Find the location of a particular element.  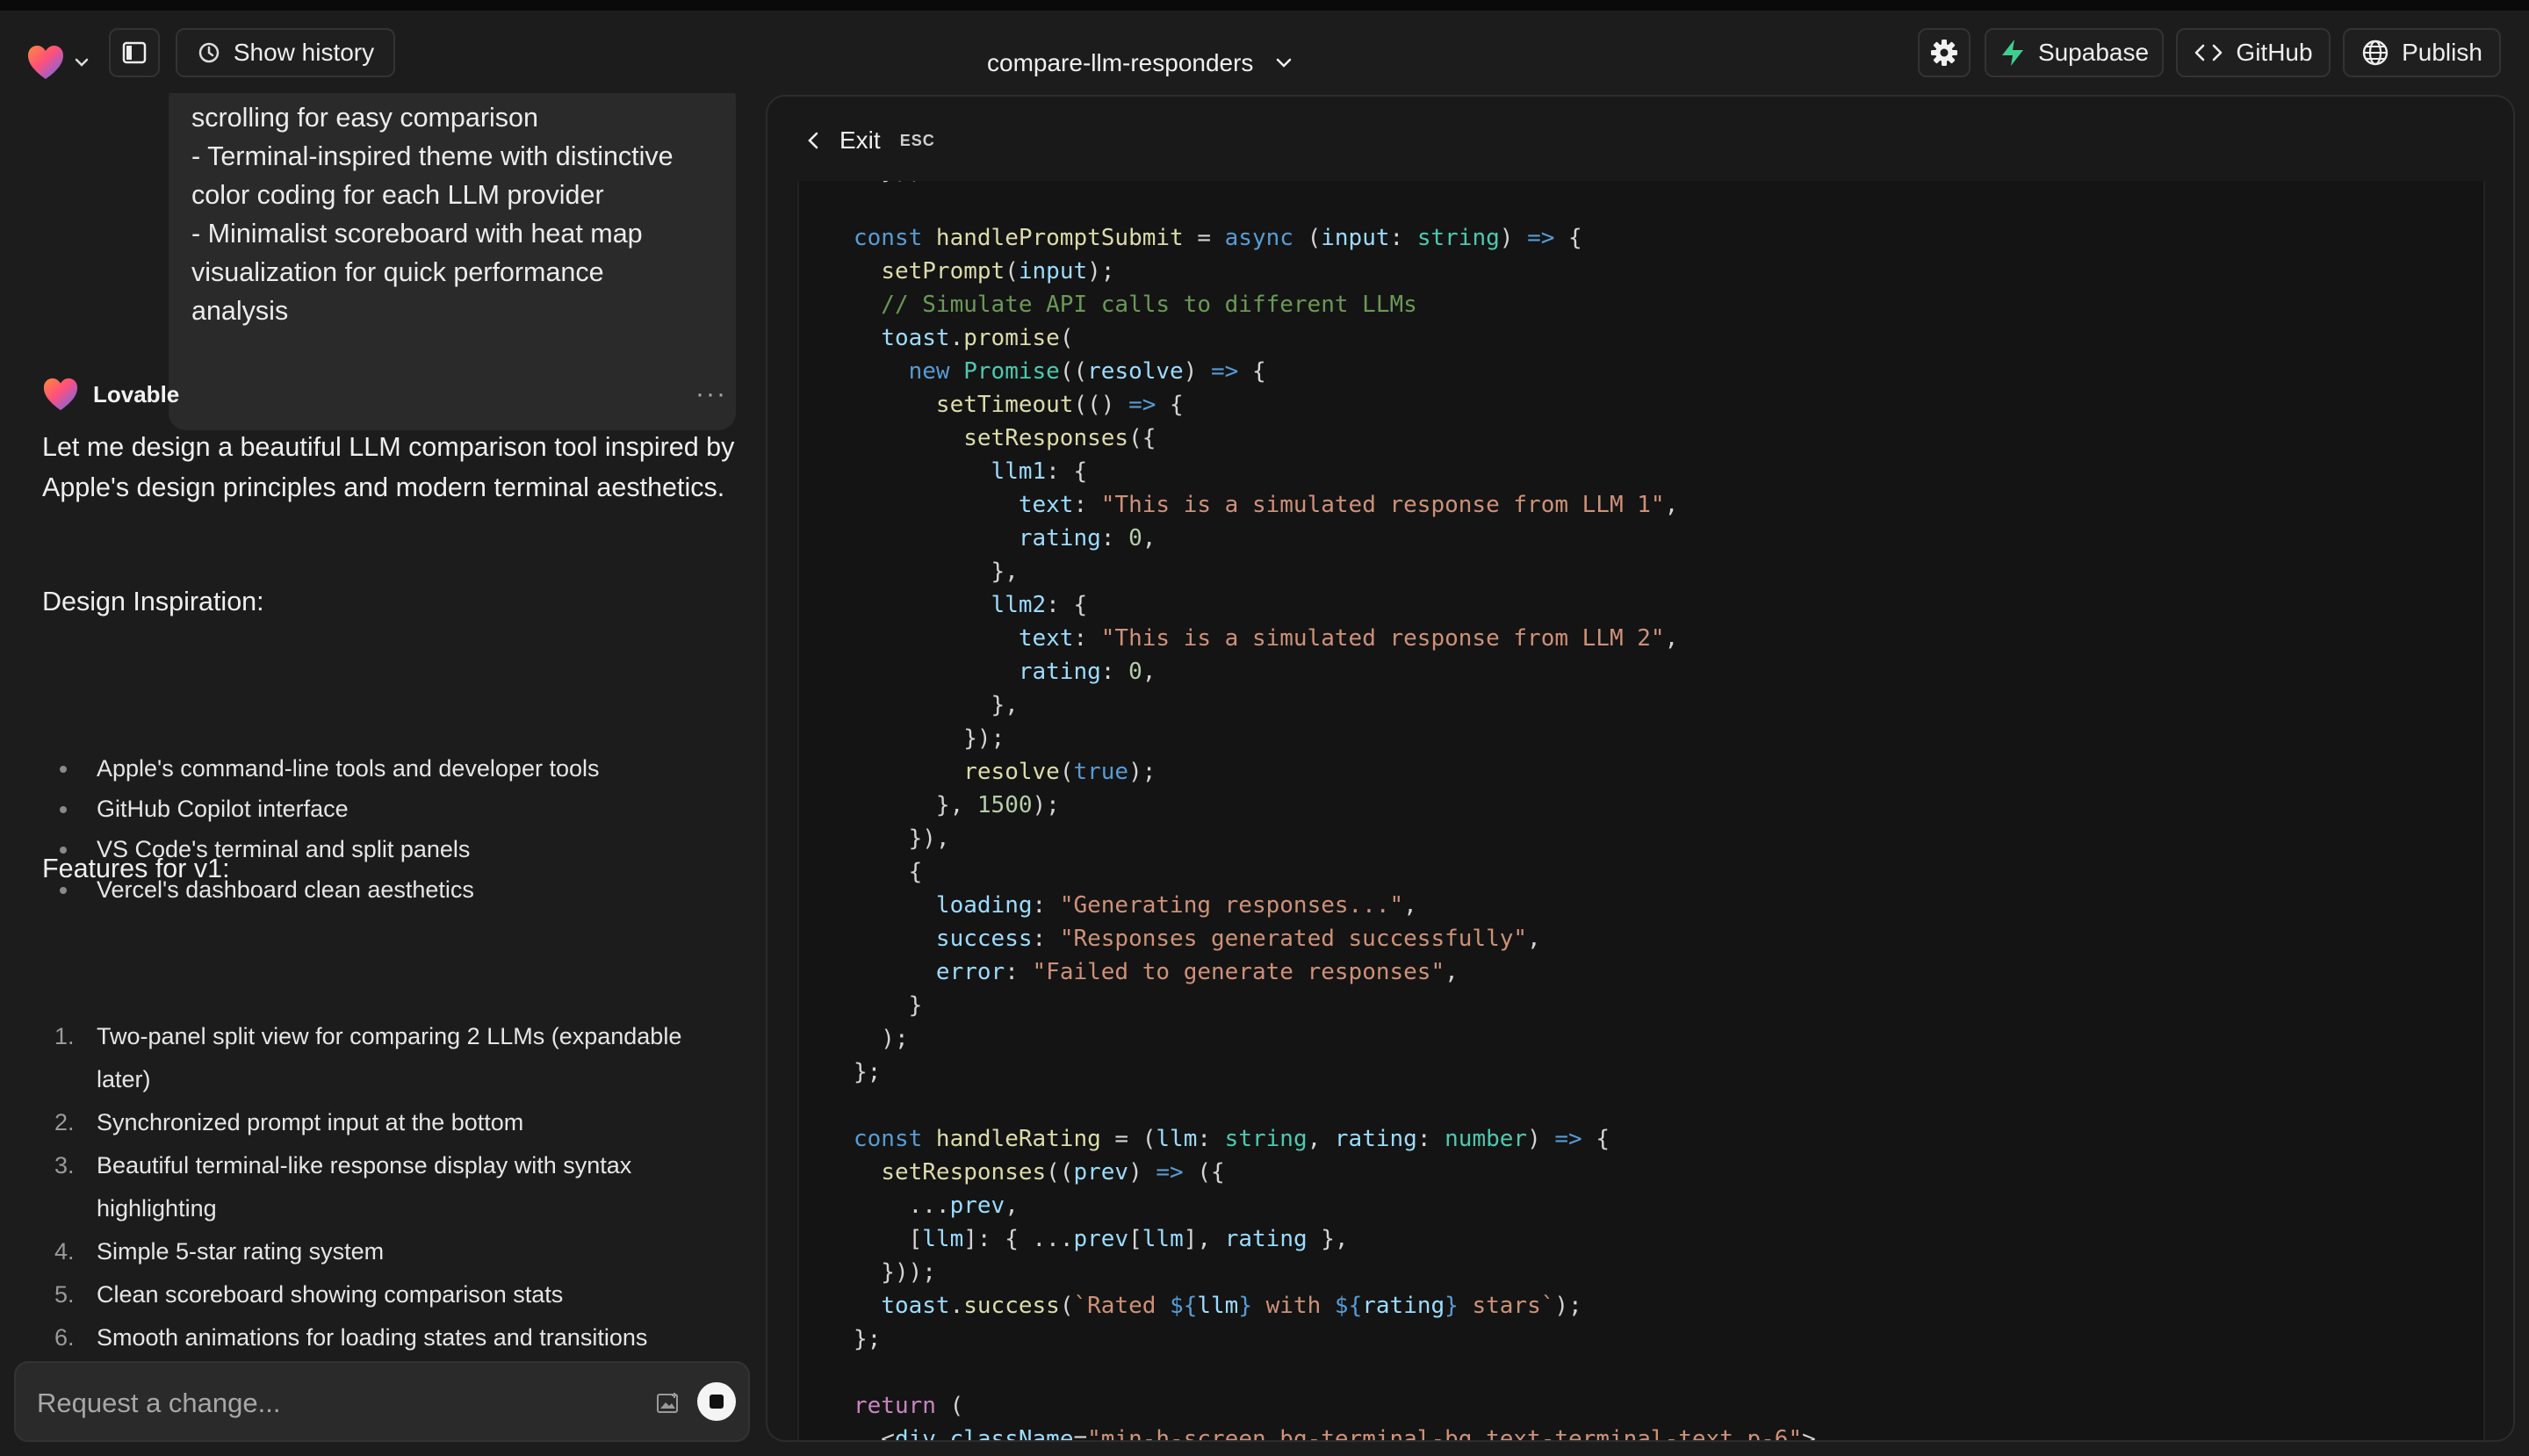

code-token: ${ is located at coordinates (1184, 1306).